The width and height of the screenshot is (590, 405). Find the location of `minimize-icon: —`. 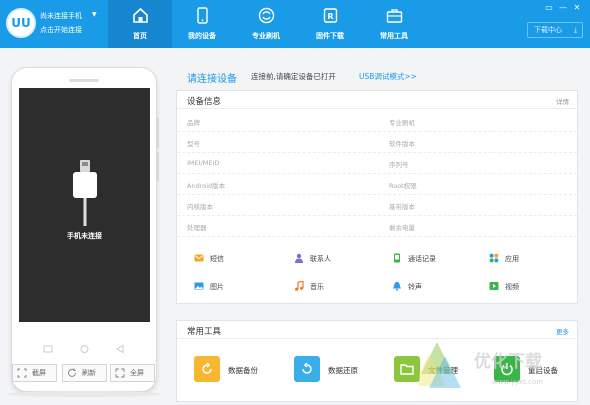

minimize-icon: — is located at coordinates (563, 7).